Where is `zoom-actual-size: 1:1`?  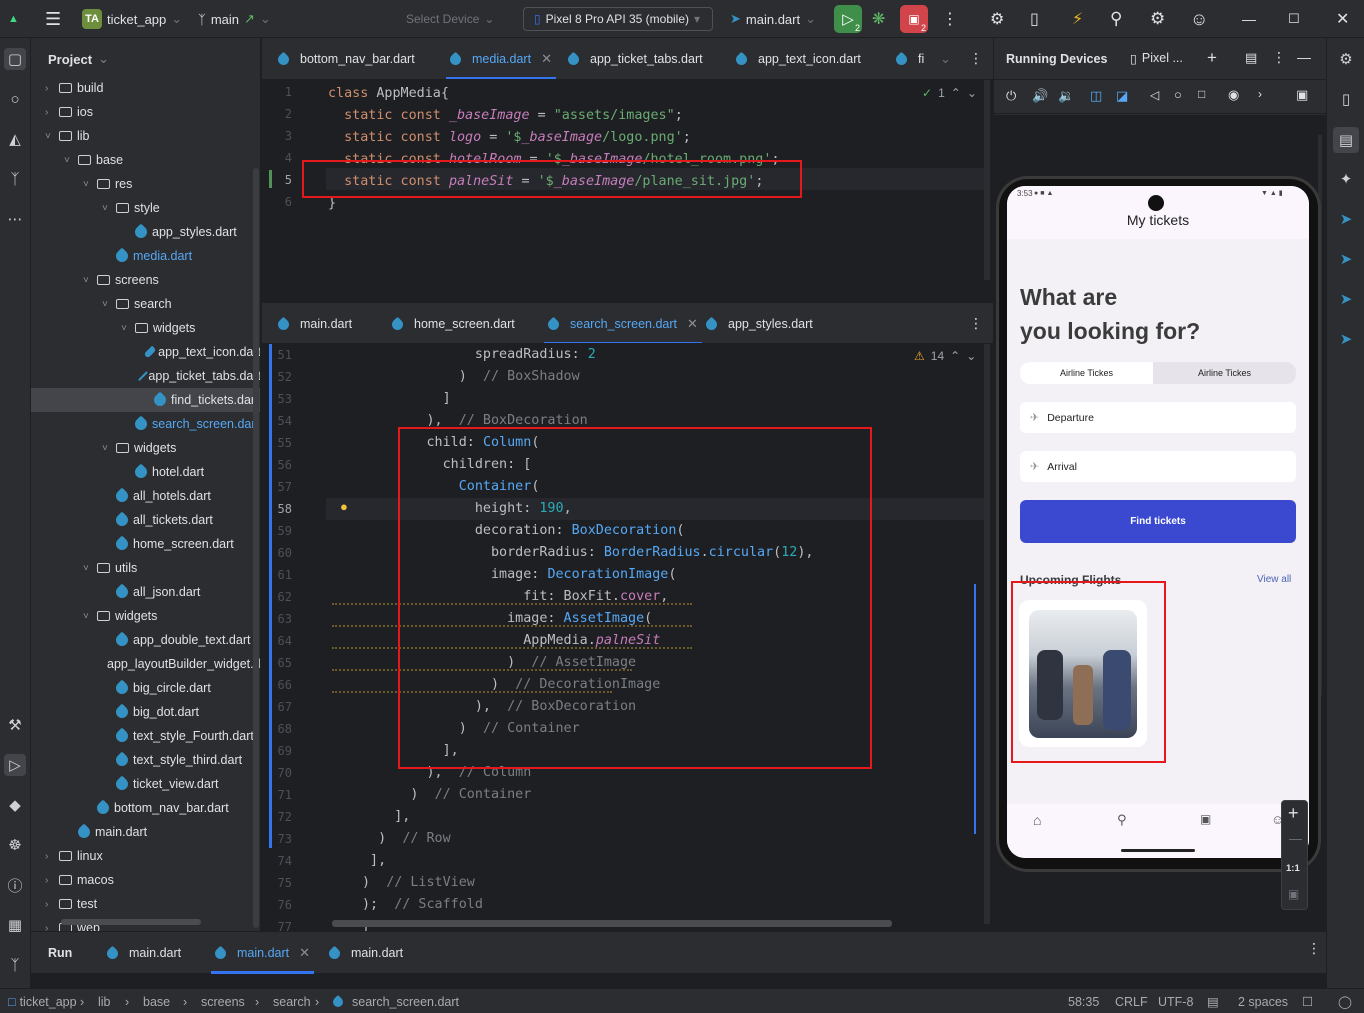 zoom-actual-size: 1:1 is located at coordinates (1293, 868).